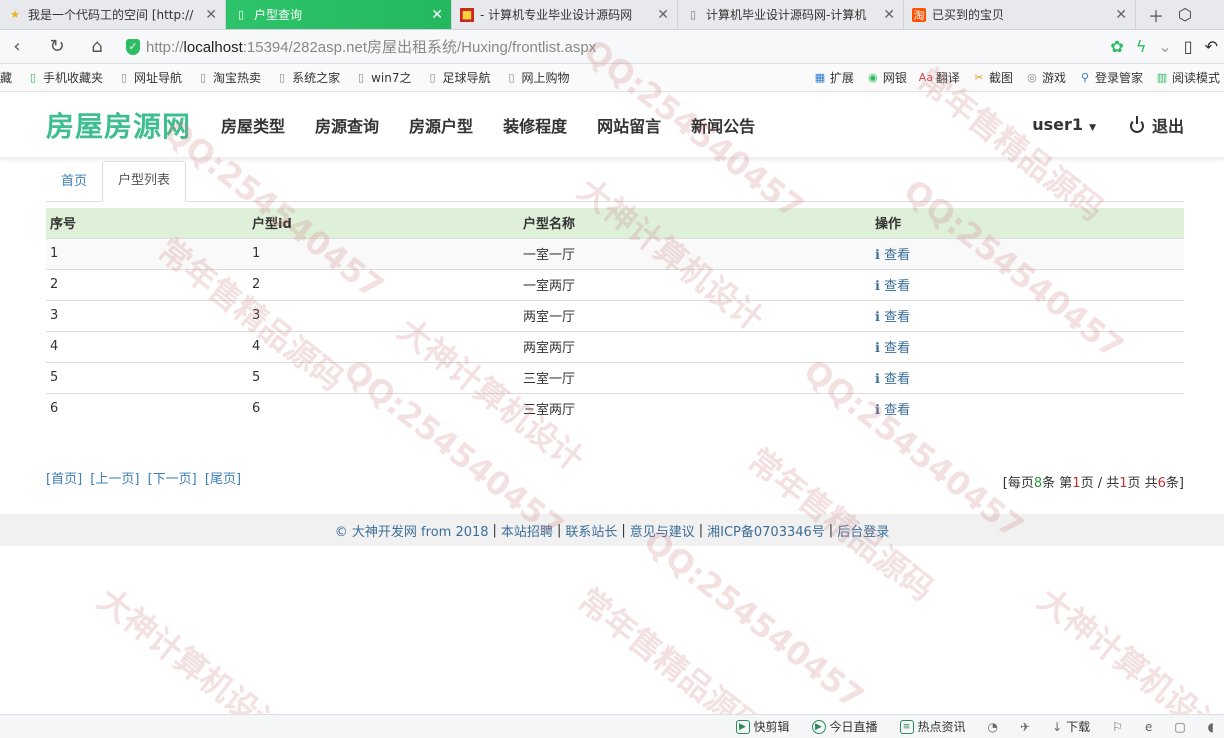  I want to click on cell-id: 3, so click(383, 315).